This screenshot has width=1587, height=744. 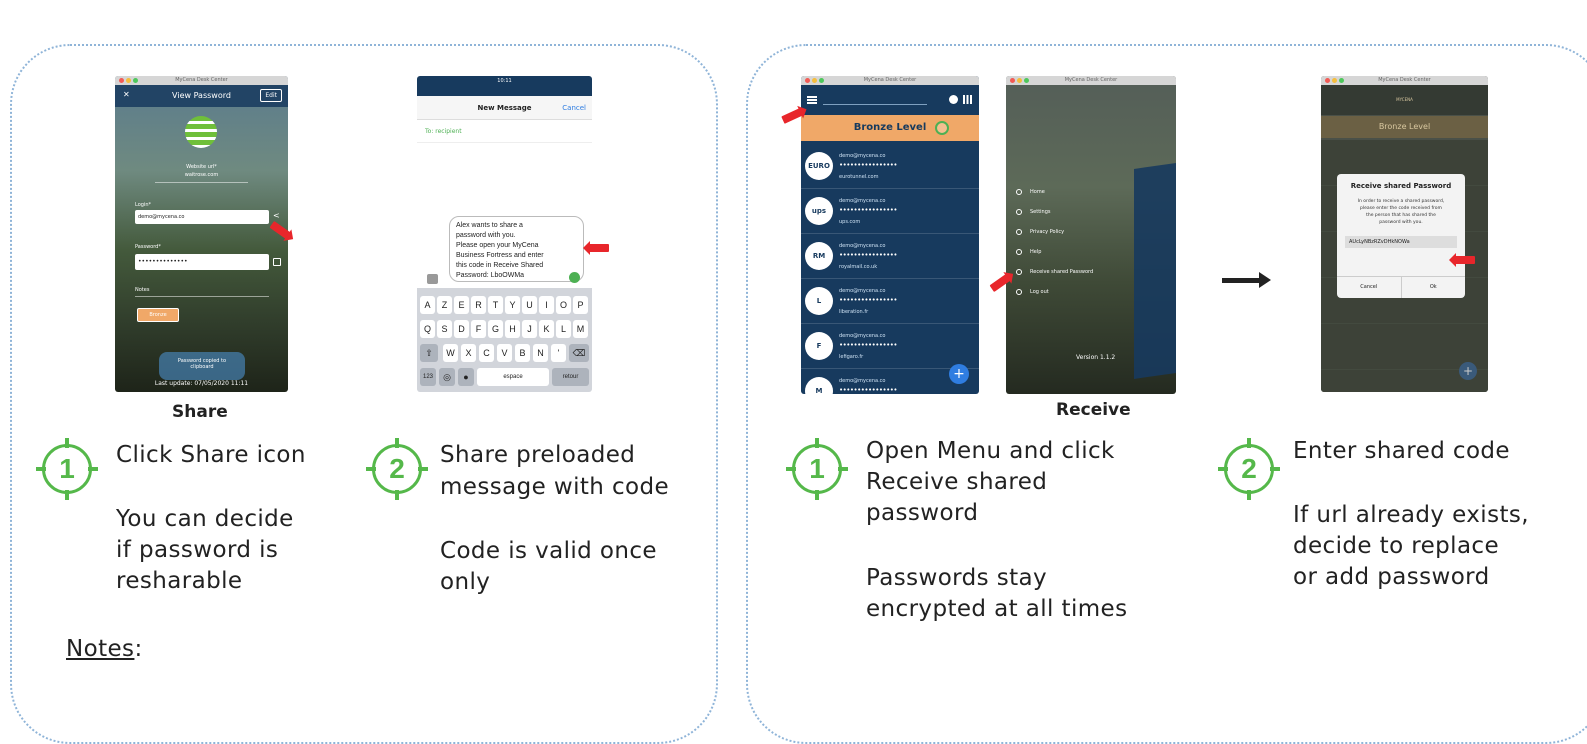 What do you see at coordinates (461, 329) in the screenshot?
I see `key-d: D` at bounding box center [461, 329].